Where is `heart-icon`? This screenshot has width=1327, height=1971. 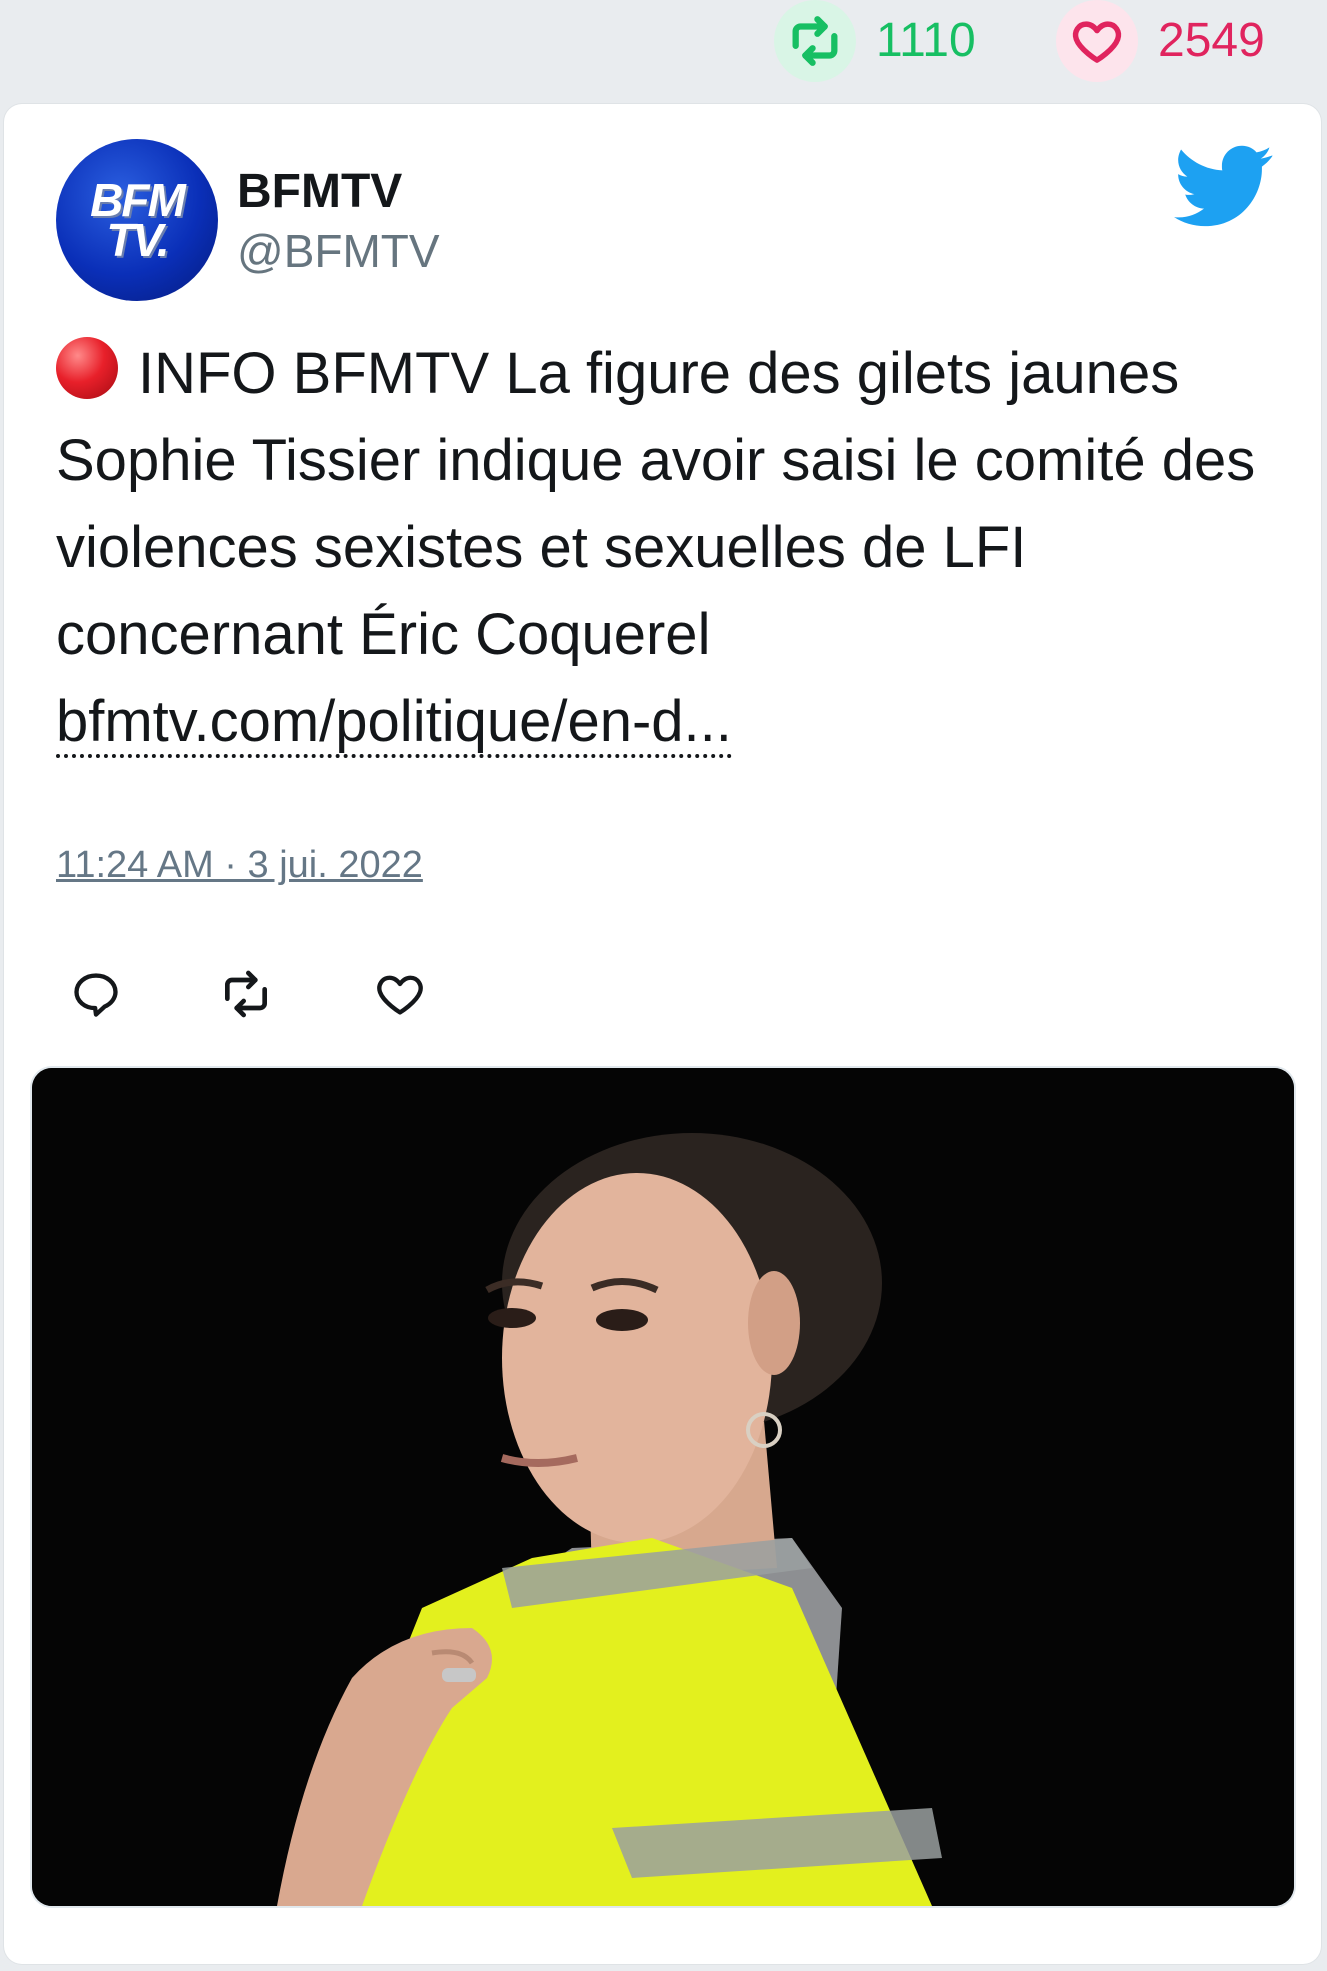
heart-icon is located at coordinates (1097, 41).